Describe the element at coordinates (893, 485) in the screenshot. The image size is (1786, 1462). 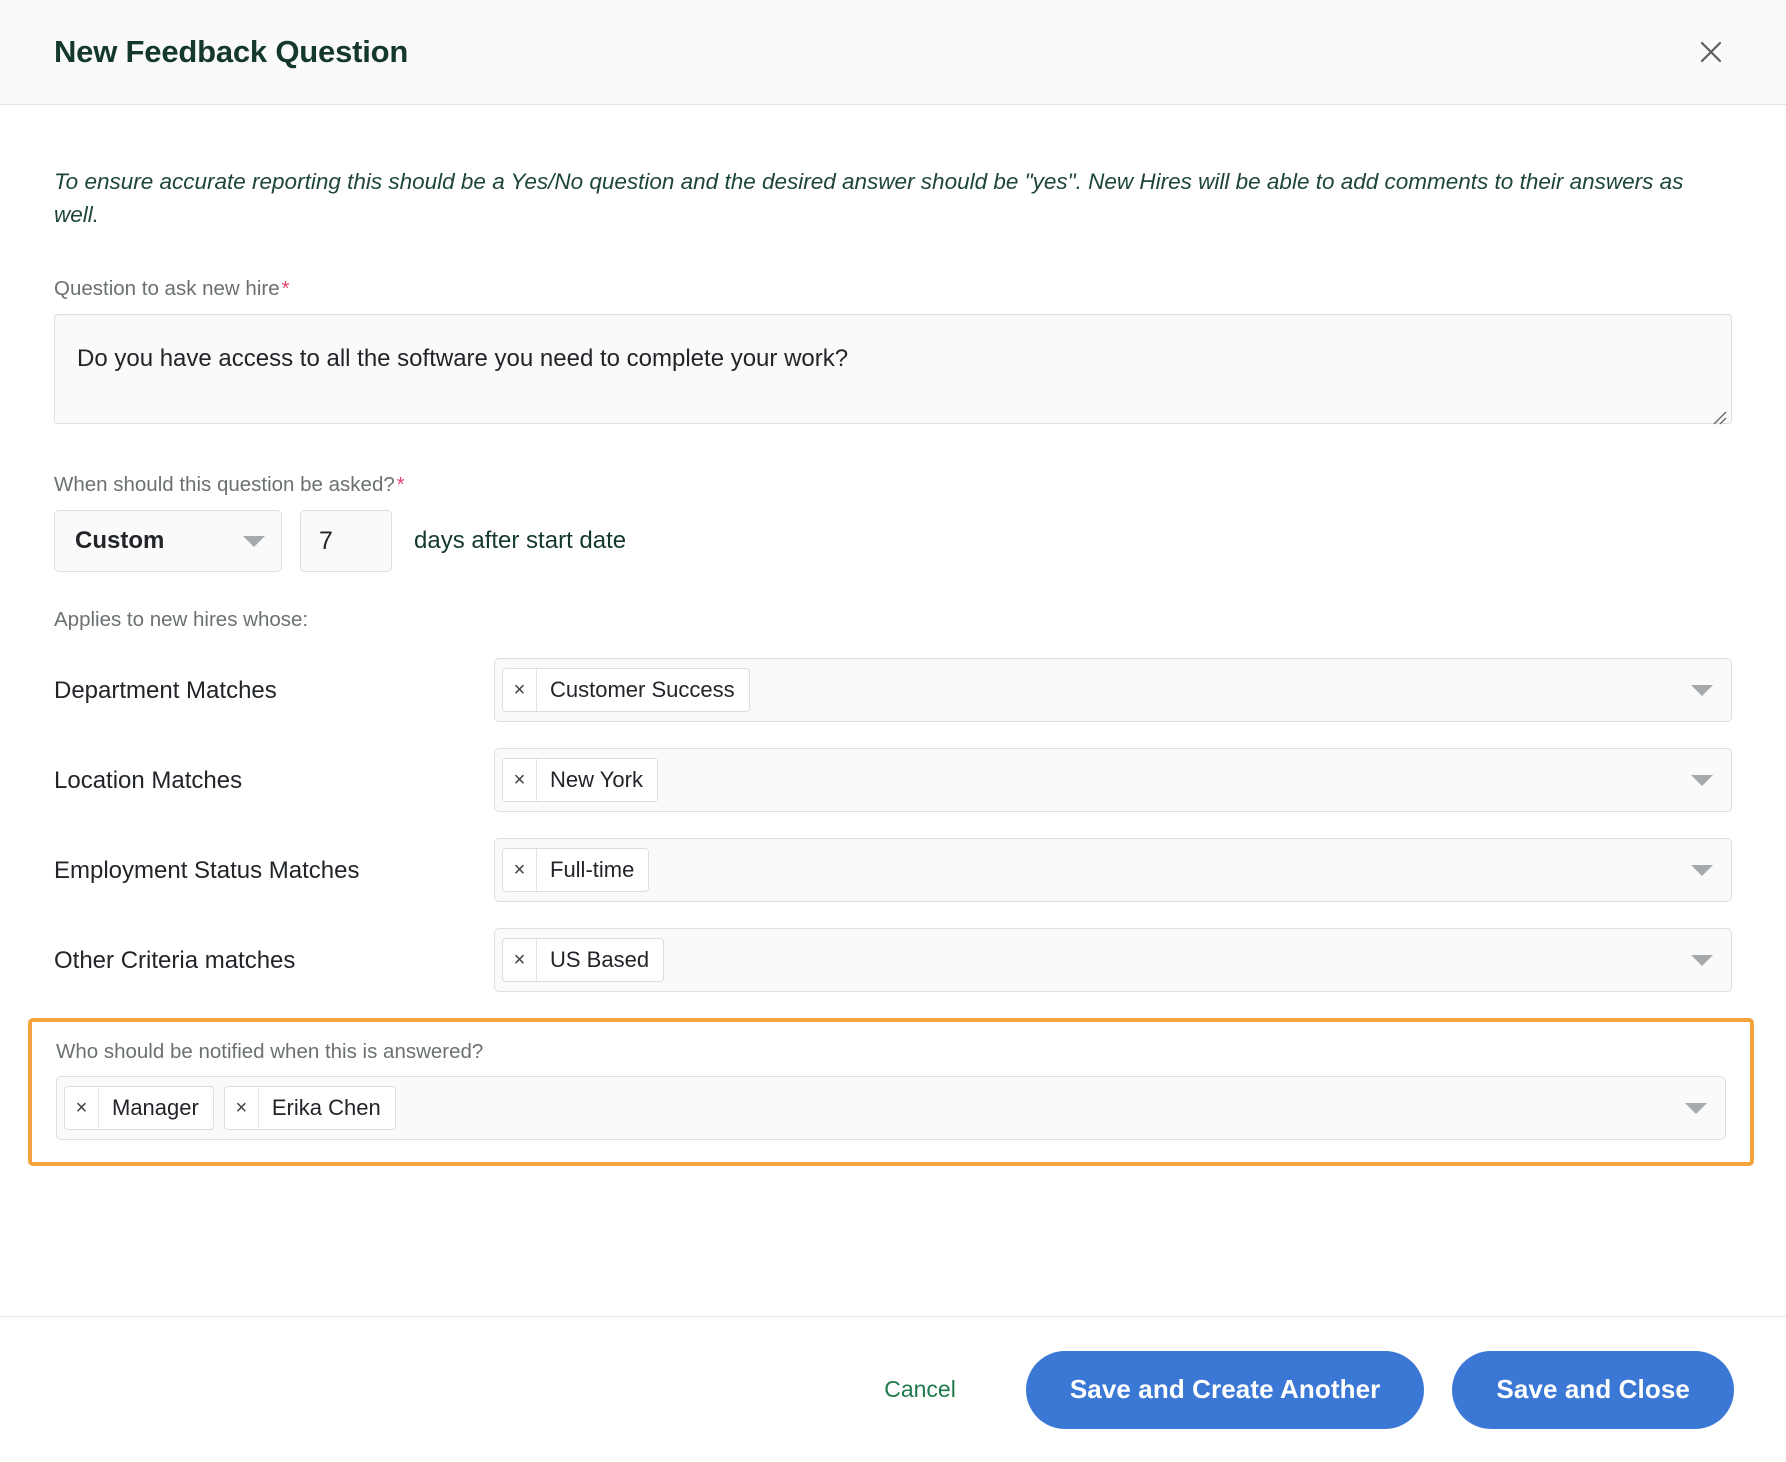
I see `timing-label: When should this question be asked? *` at that location.